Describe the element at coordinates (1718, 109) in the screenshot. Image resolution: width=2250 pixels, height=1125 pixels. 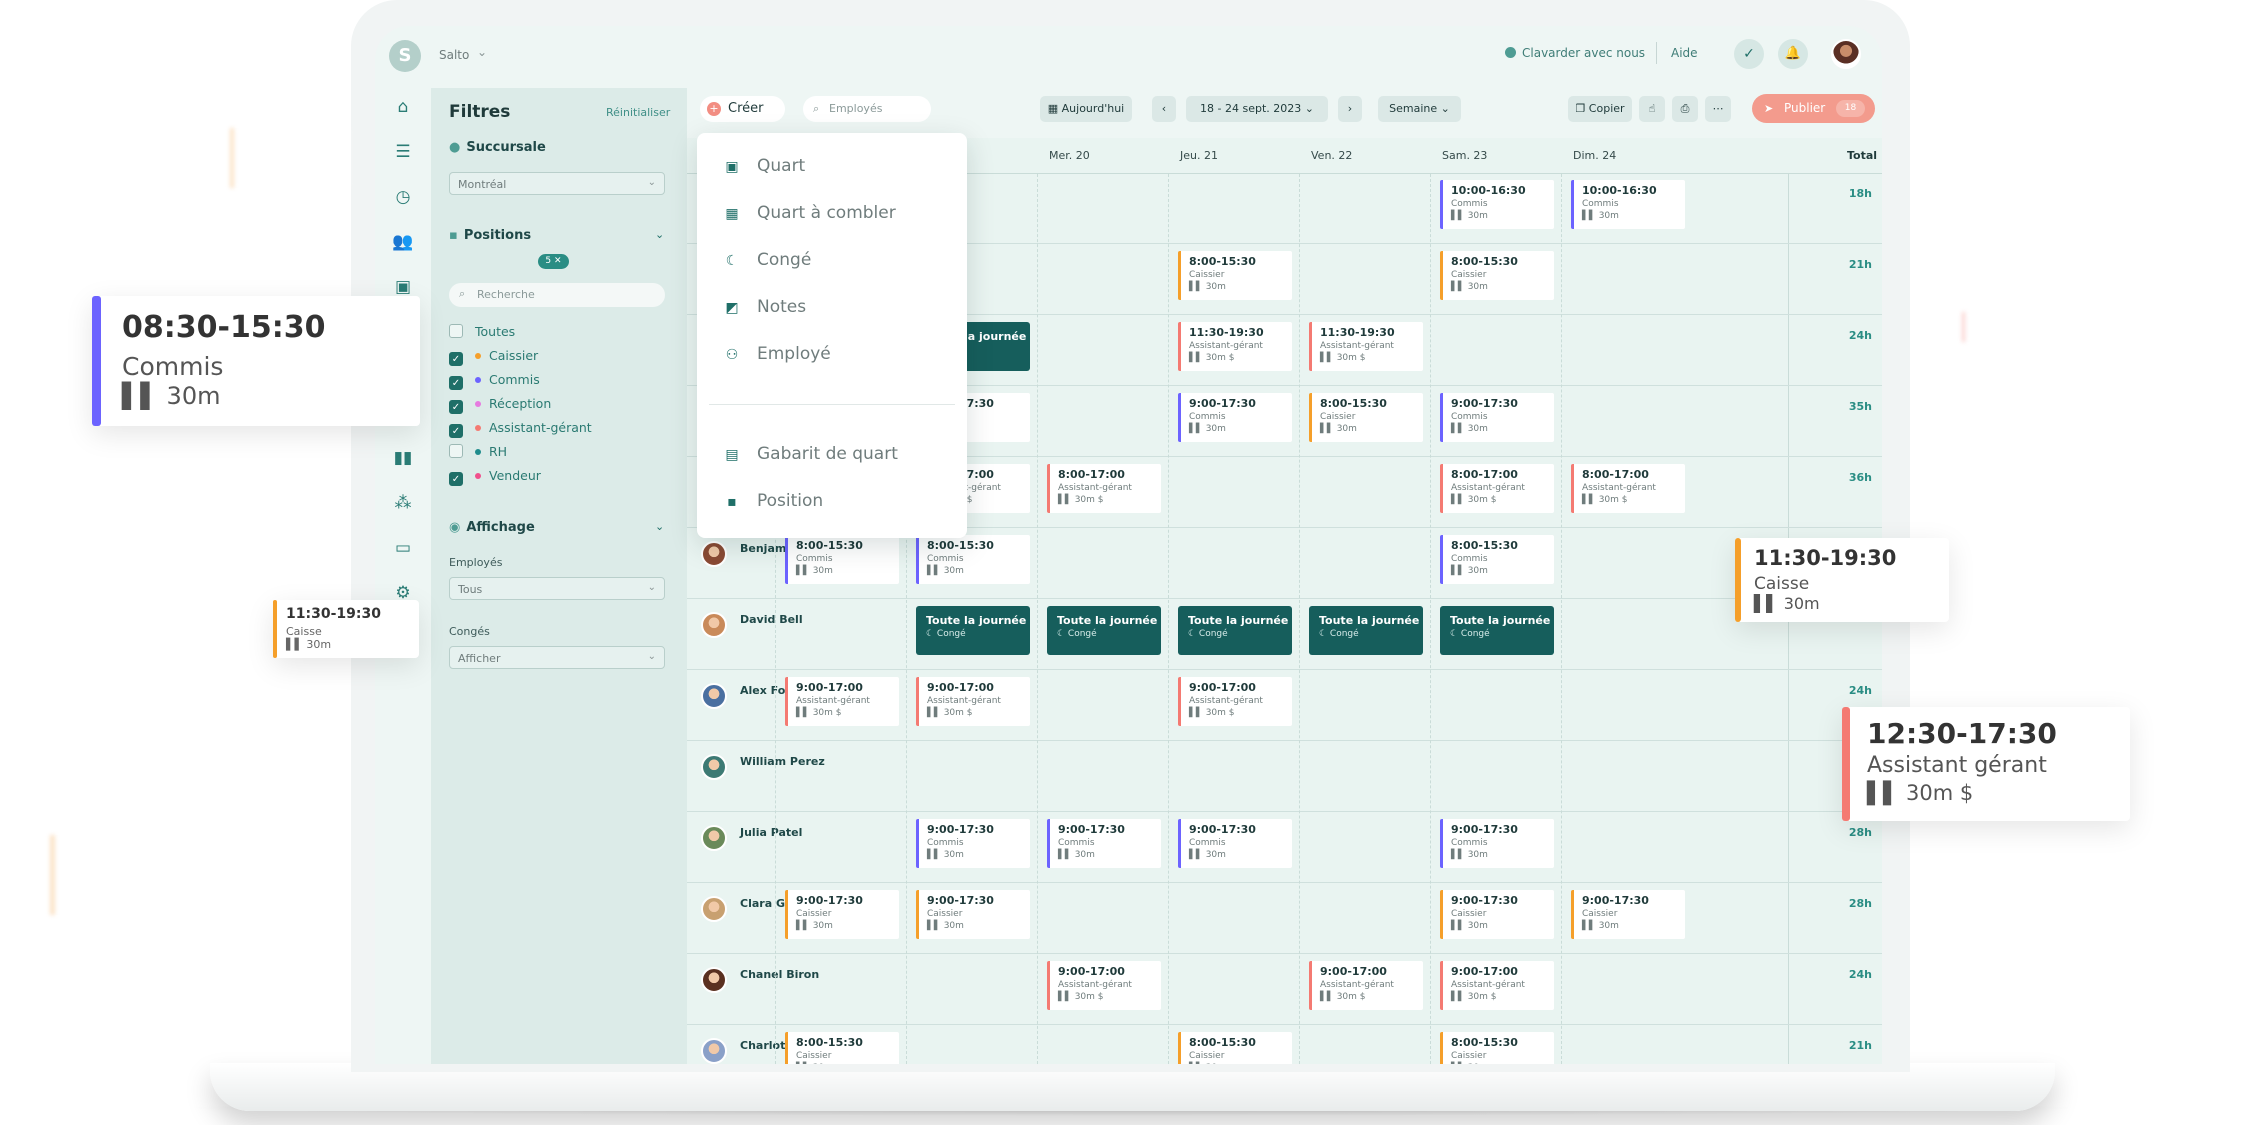
I see `more-icon: ⋯` at that location.